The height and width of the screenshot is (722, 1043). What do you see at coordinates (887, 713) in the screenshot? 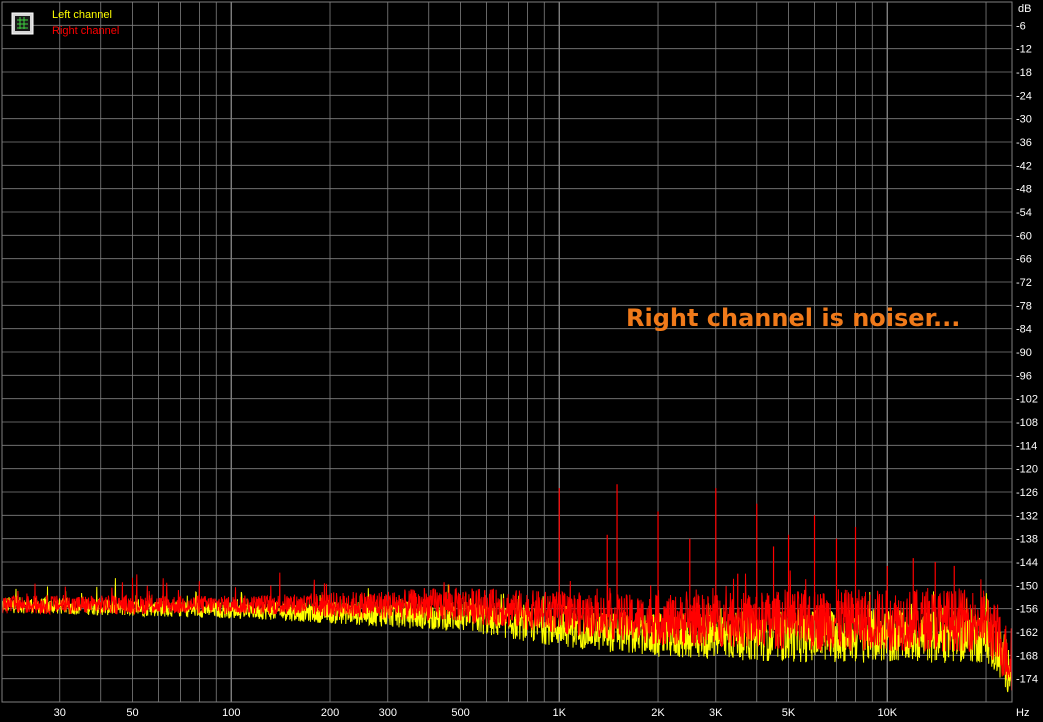
I see `x-tick-label: 10K` at bounding box center [887, 713].